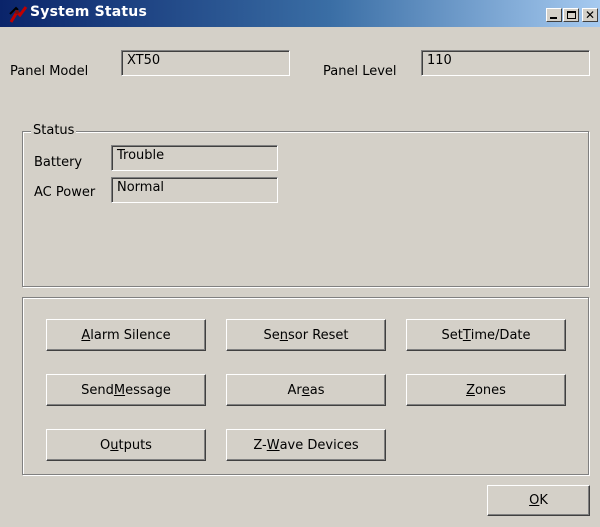  I want to click on button-text: Ar, so click(294, 390).